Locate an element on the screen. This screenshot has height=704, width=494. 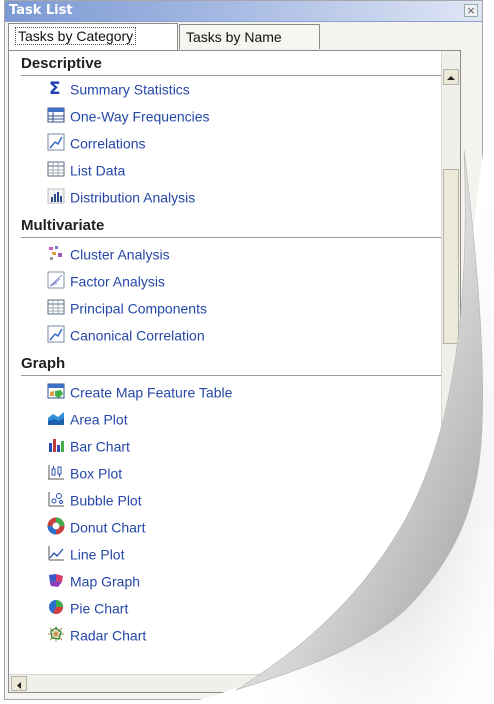
tab-tasks-by-category: Tasks by Category is located at coordinates (93, 36).